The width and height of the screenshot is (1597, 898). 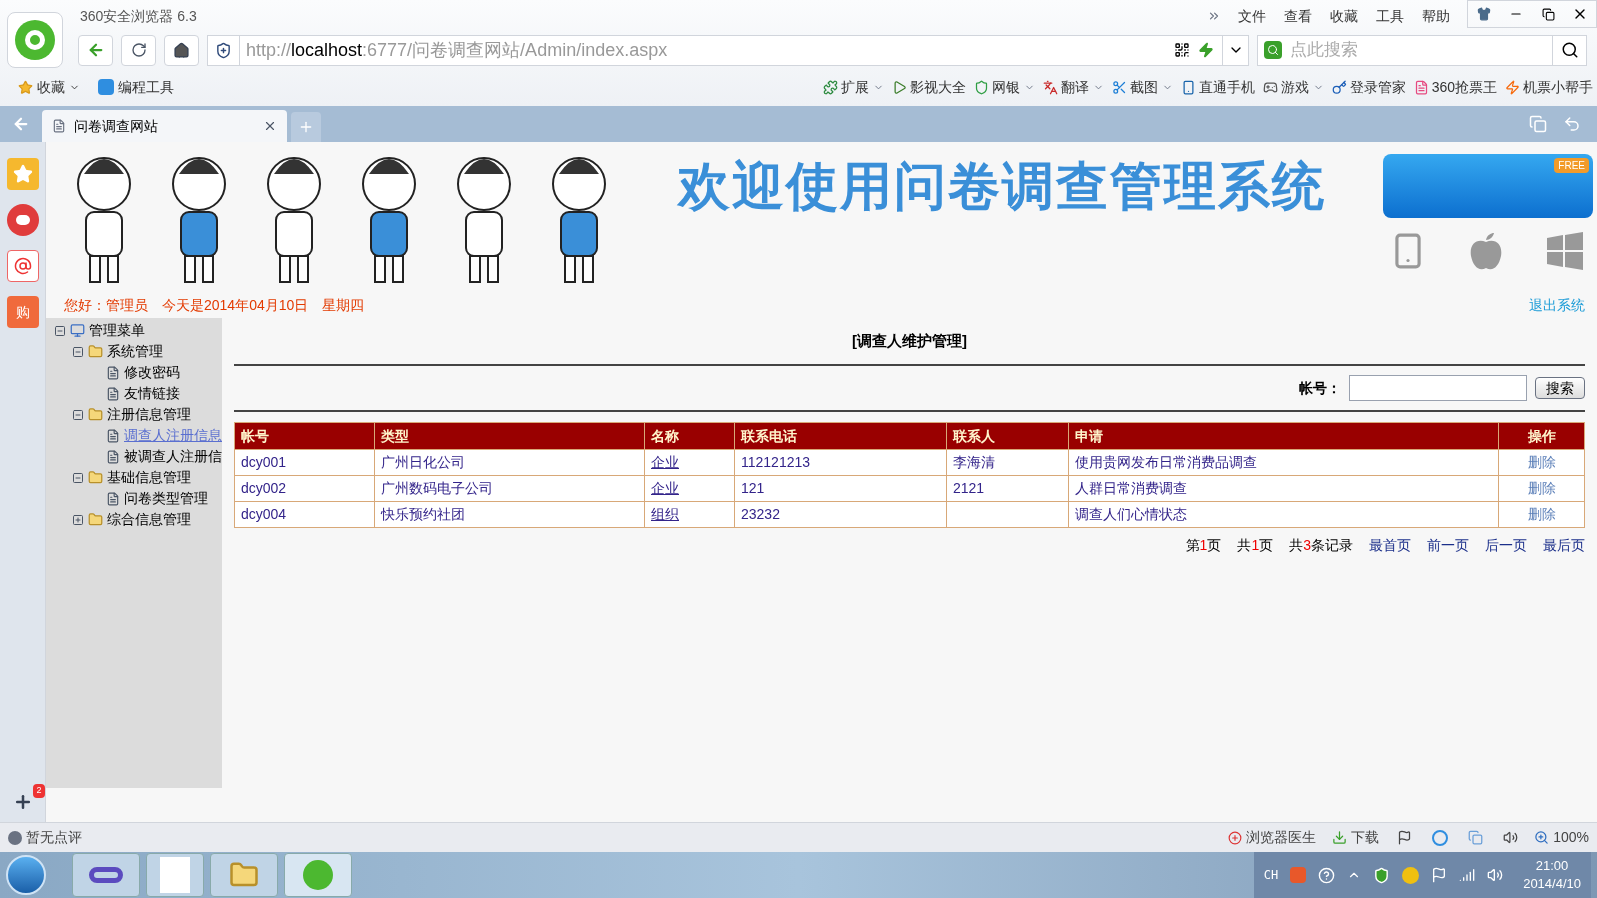 I want to click on more-icon, so click(x=1214, y=16).